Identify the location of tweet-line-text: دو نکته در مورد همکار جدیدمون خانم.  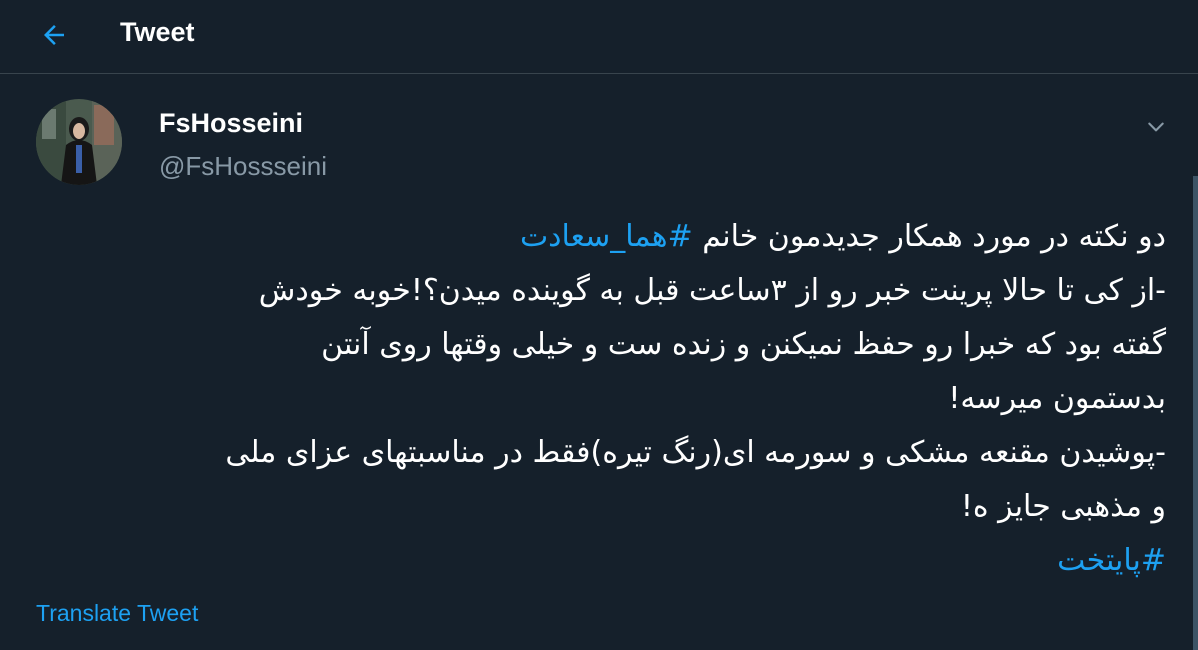
(929, 236).